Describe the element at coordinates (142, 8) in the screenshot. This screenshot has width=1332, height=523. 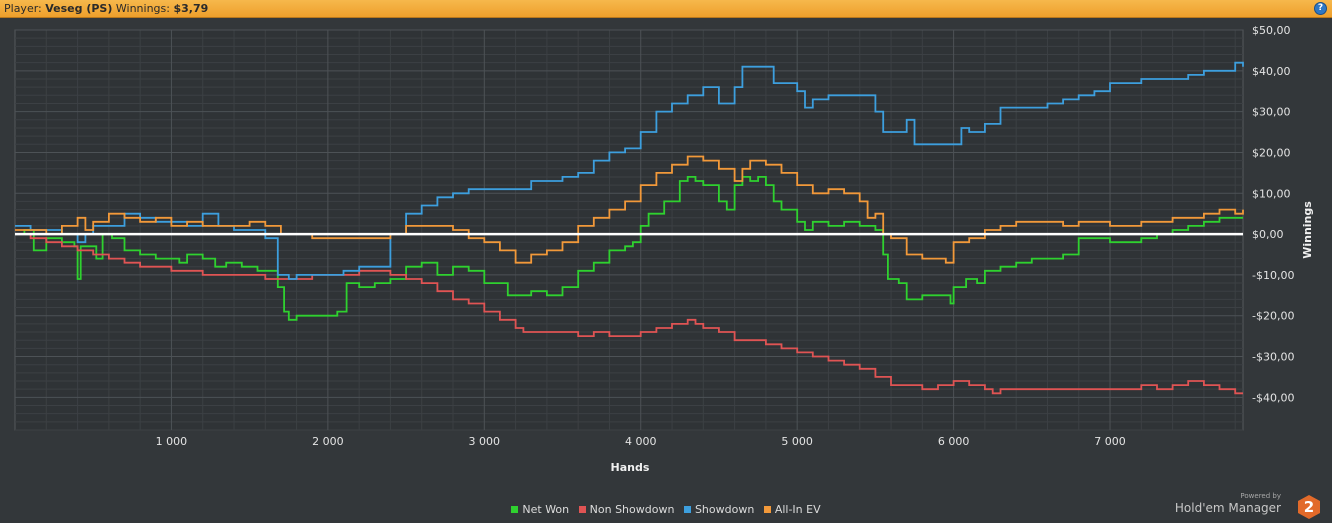
I see `winnings-label: Winnings:` at that location.